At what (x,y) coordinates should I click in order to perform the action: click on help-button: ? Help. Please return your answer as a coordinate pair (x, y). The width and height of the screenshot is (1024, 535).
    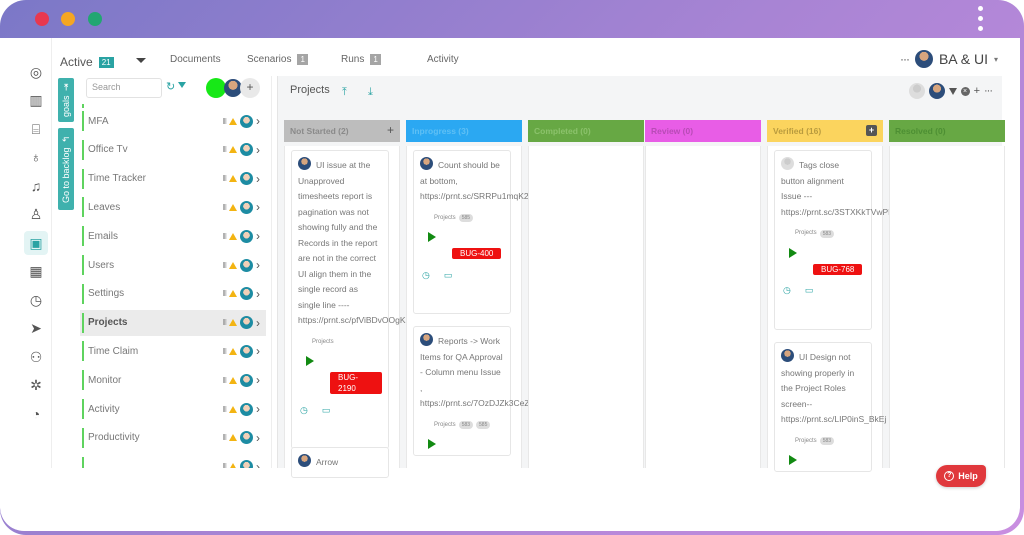
    Looking at the image, I should click on (961, 476).